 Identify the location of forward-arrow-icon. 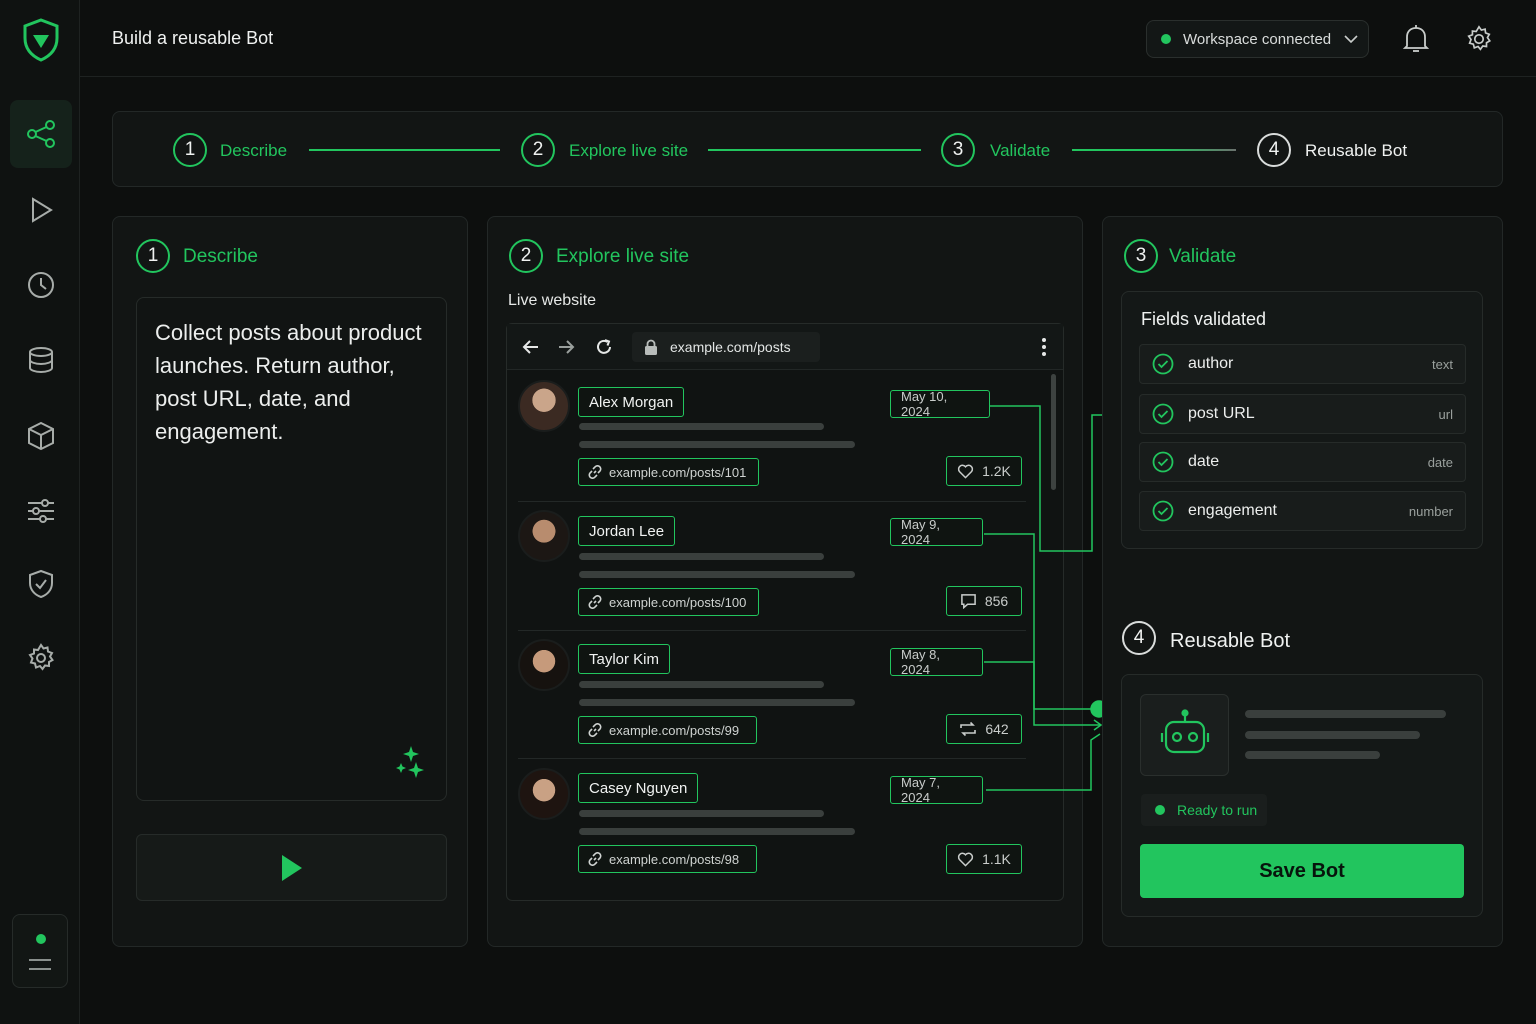
(566, 347).